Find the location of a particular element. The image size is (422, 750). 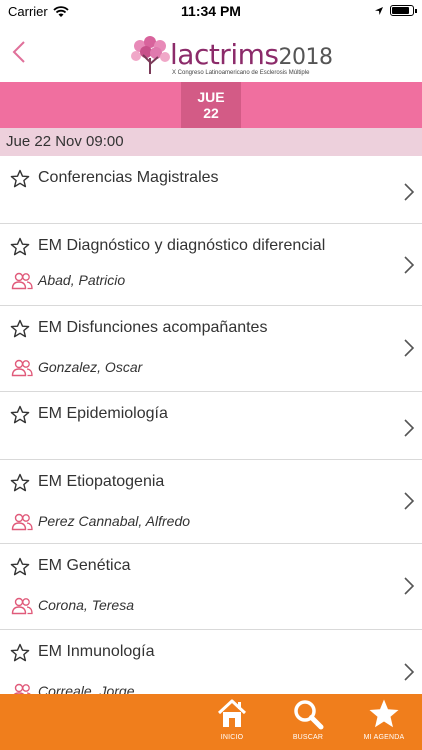

bottom-tab-bar: INICIO BUSCAR MI AGENDA is located at coordinates (211, 722).